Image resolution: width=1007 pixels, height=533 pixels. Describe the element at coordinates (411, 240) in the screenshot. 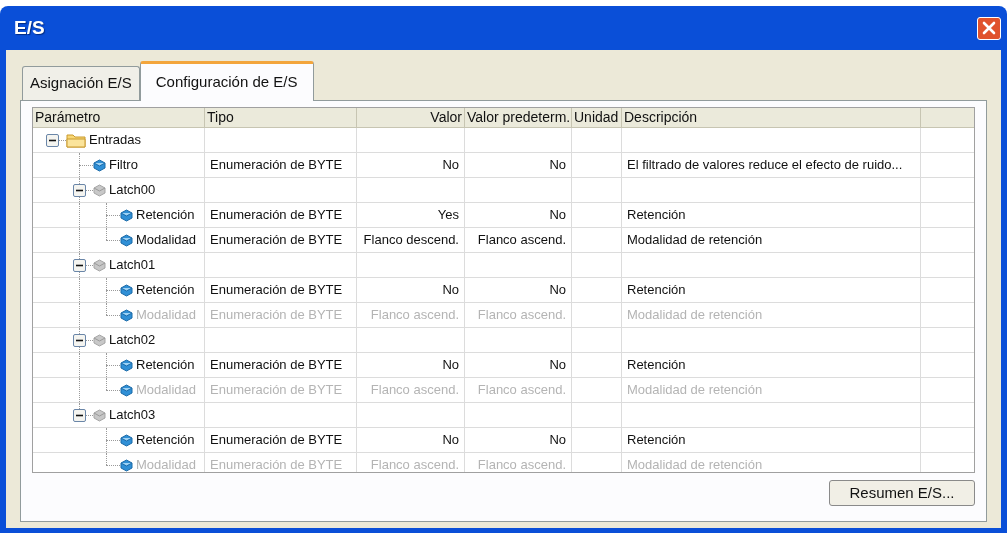

I see `table-cell: Flanco descend.` at that location.